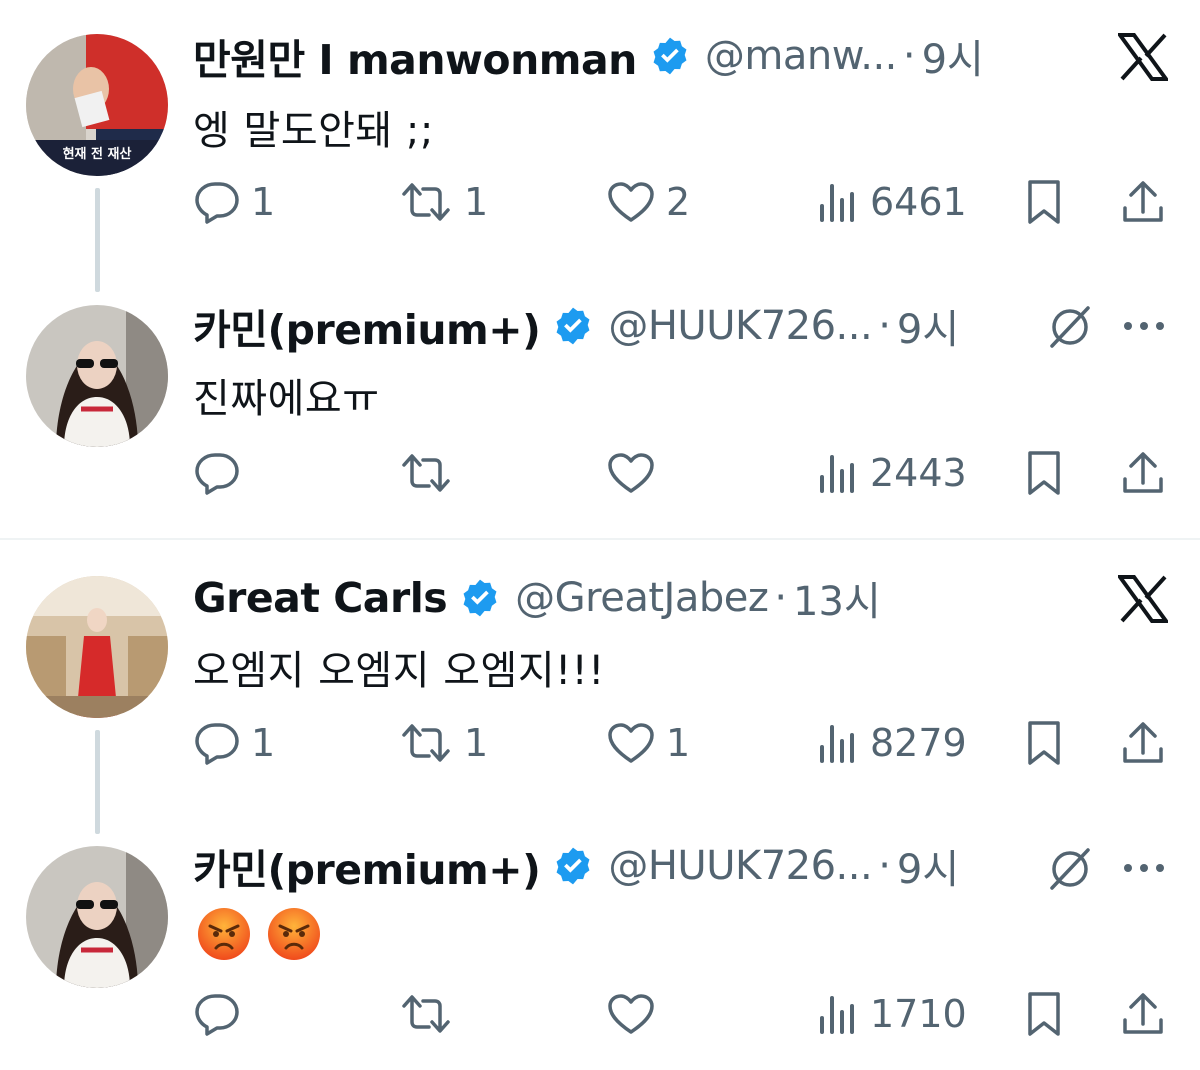  I want to click on views-button: 1710, so click(891, 1014).